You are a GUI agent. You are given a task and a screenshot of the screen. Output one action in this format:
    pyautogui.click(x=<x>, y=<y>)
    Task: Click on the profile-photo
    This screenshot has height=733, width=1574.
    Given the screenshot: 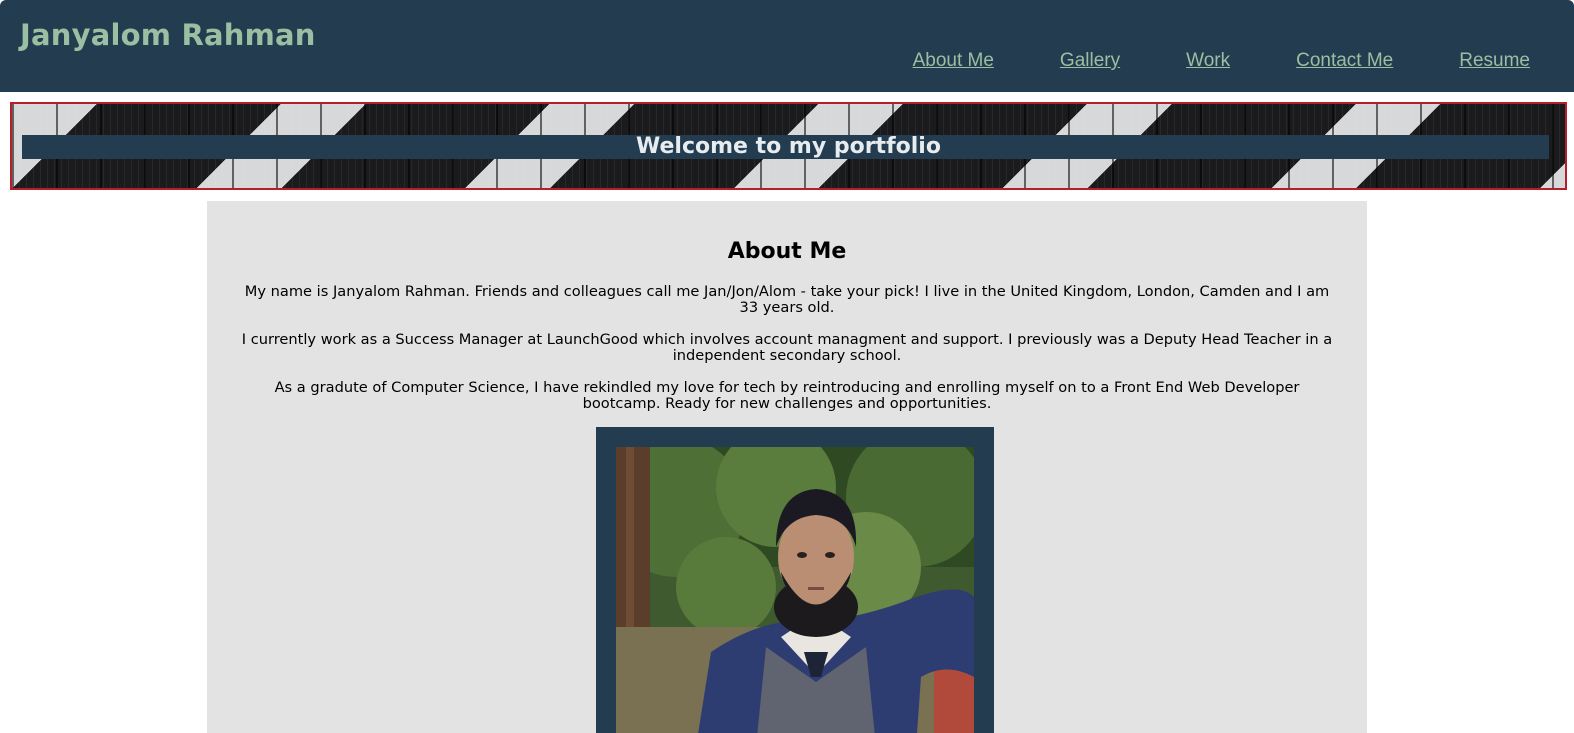 What is the action you would take?
    pyautogui.click(x=795, y=590)
    